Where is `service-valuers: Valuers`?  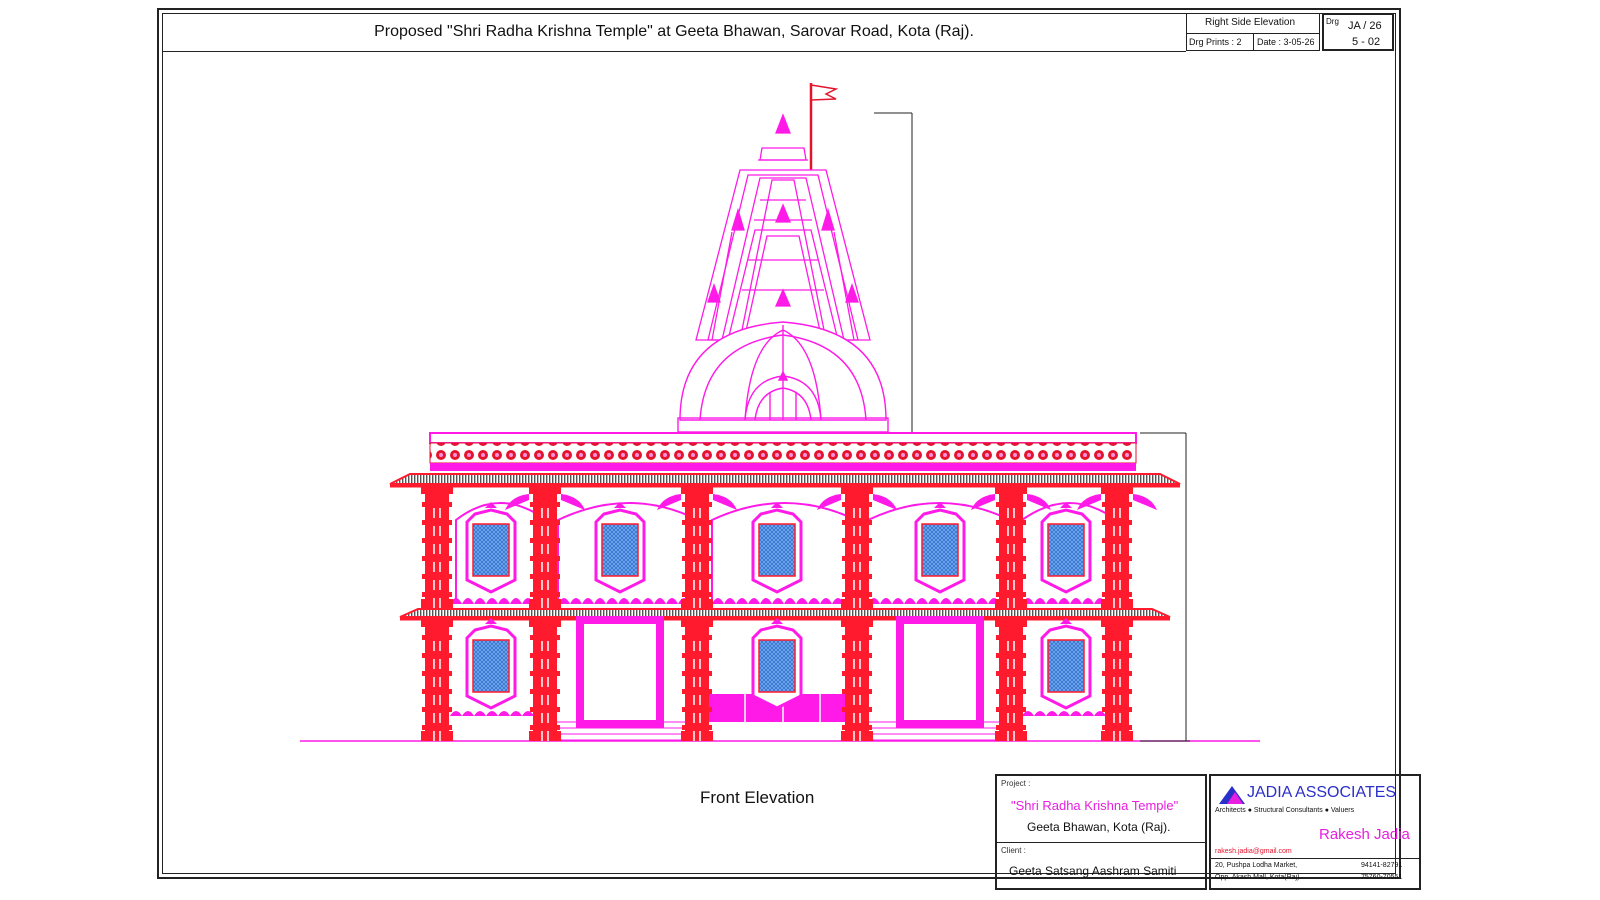
service-valuers: Valuers is located at coordinates (1342, 810).